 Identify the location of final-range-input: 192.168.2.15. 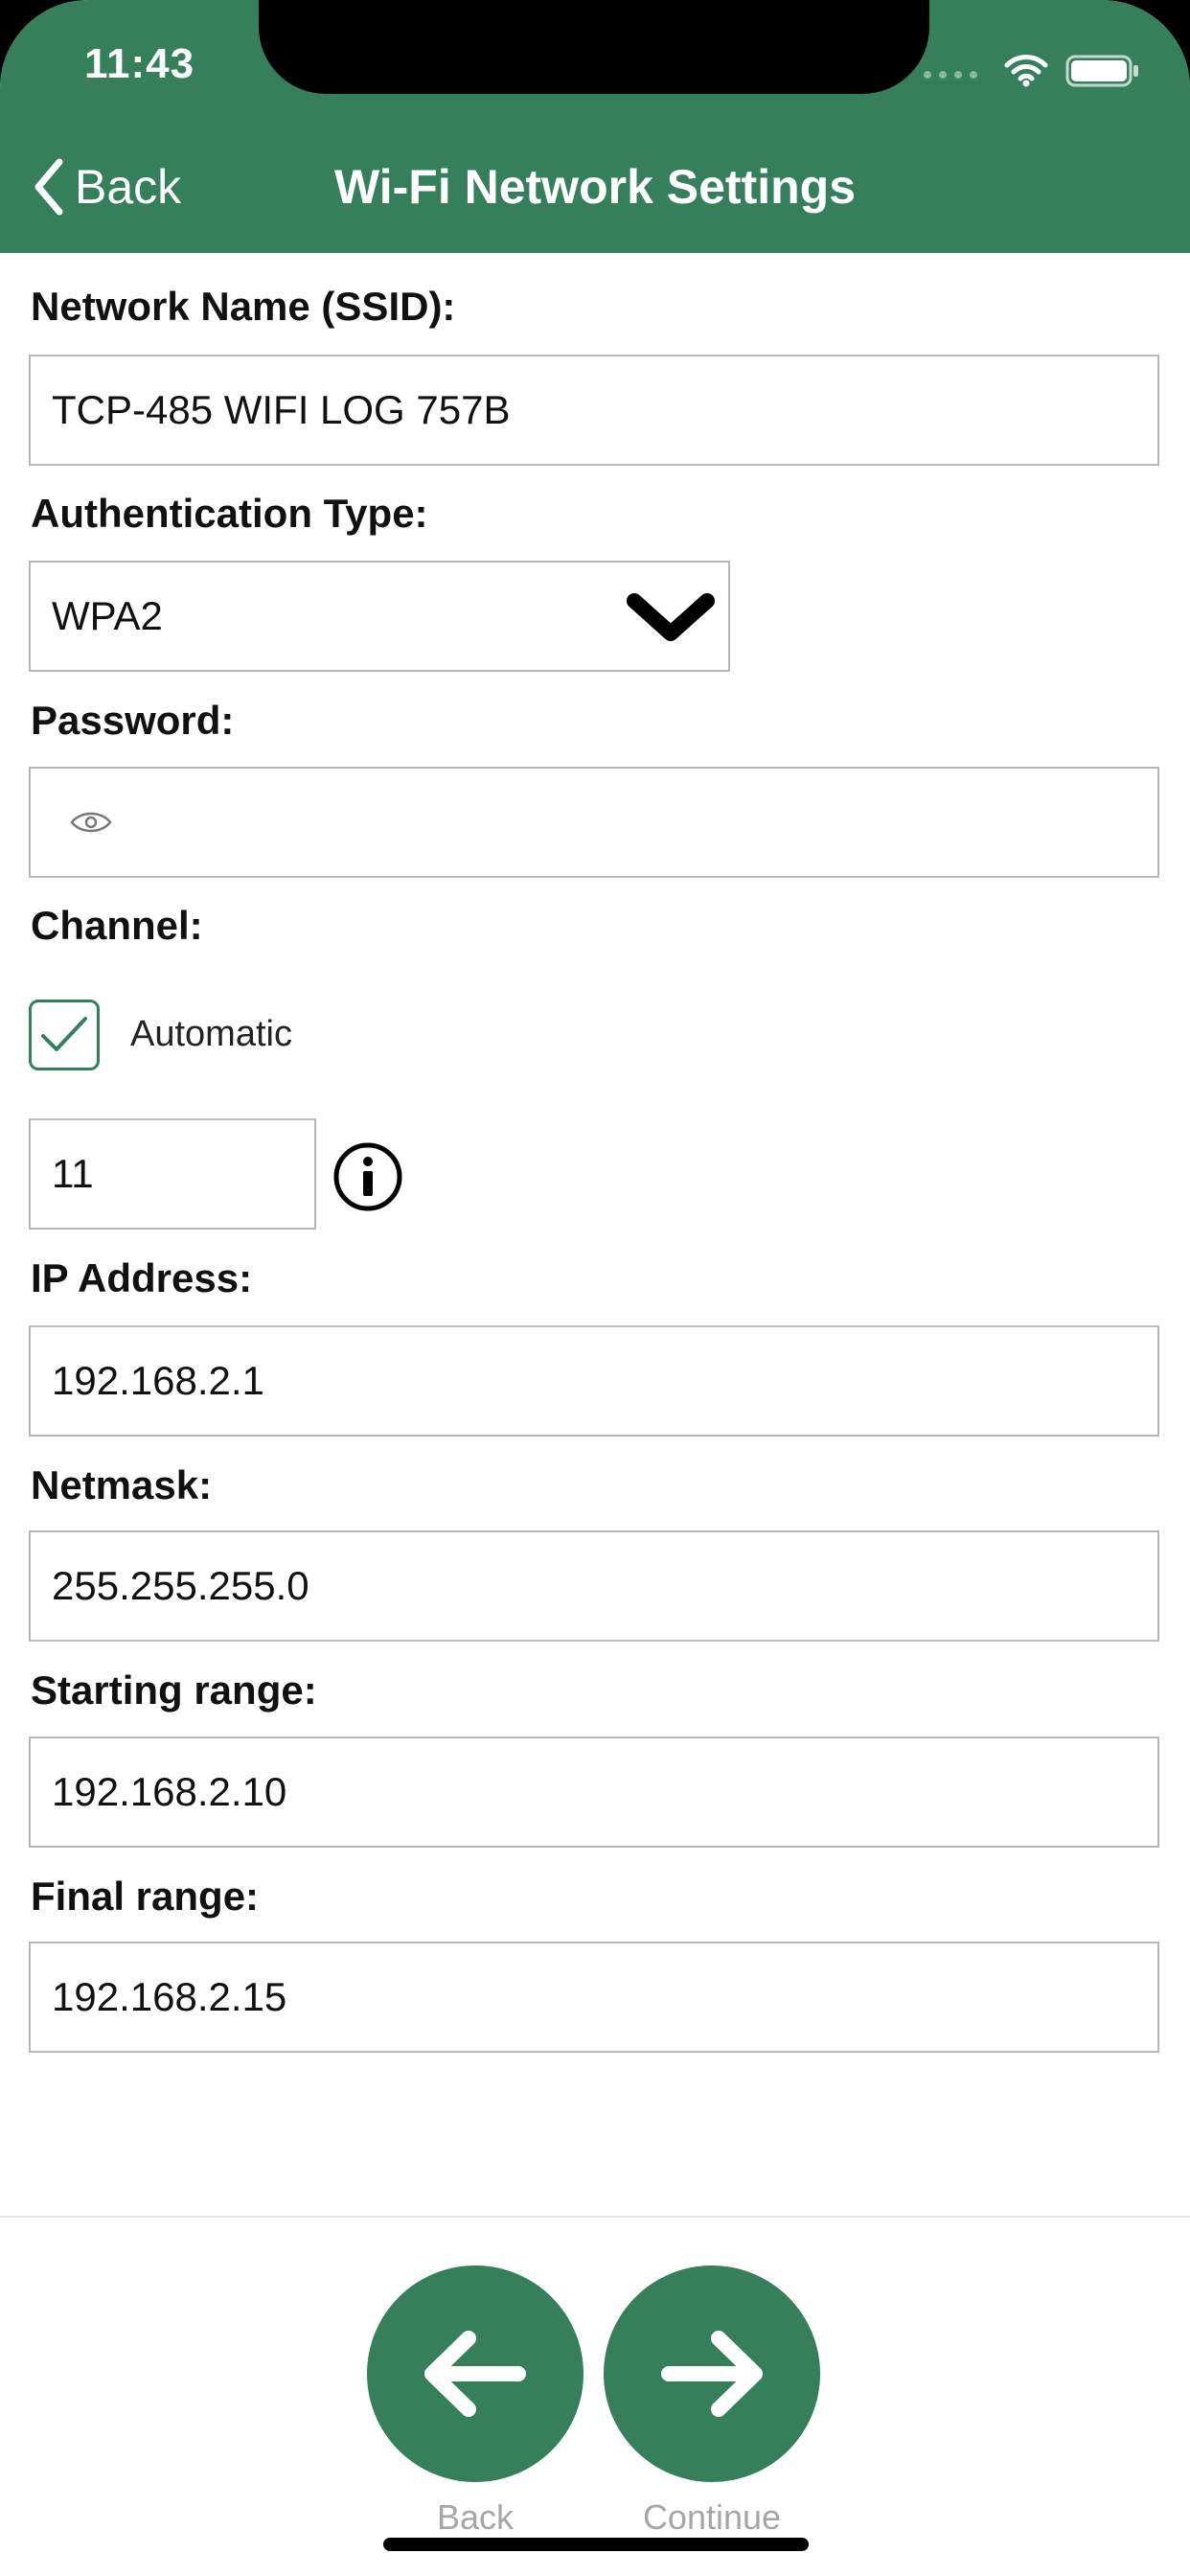
(594, 1997).